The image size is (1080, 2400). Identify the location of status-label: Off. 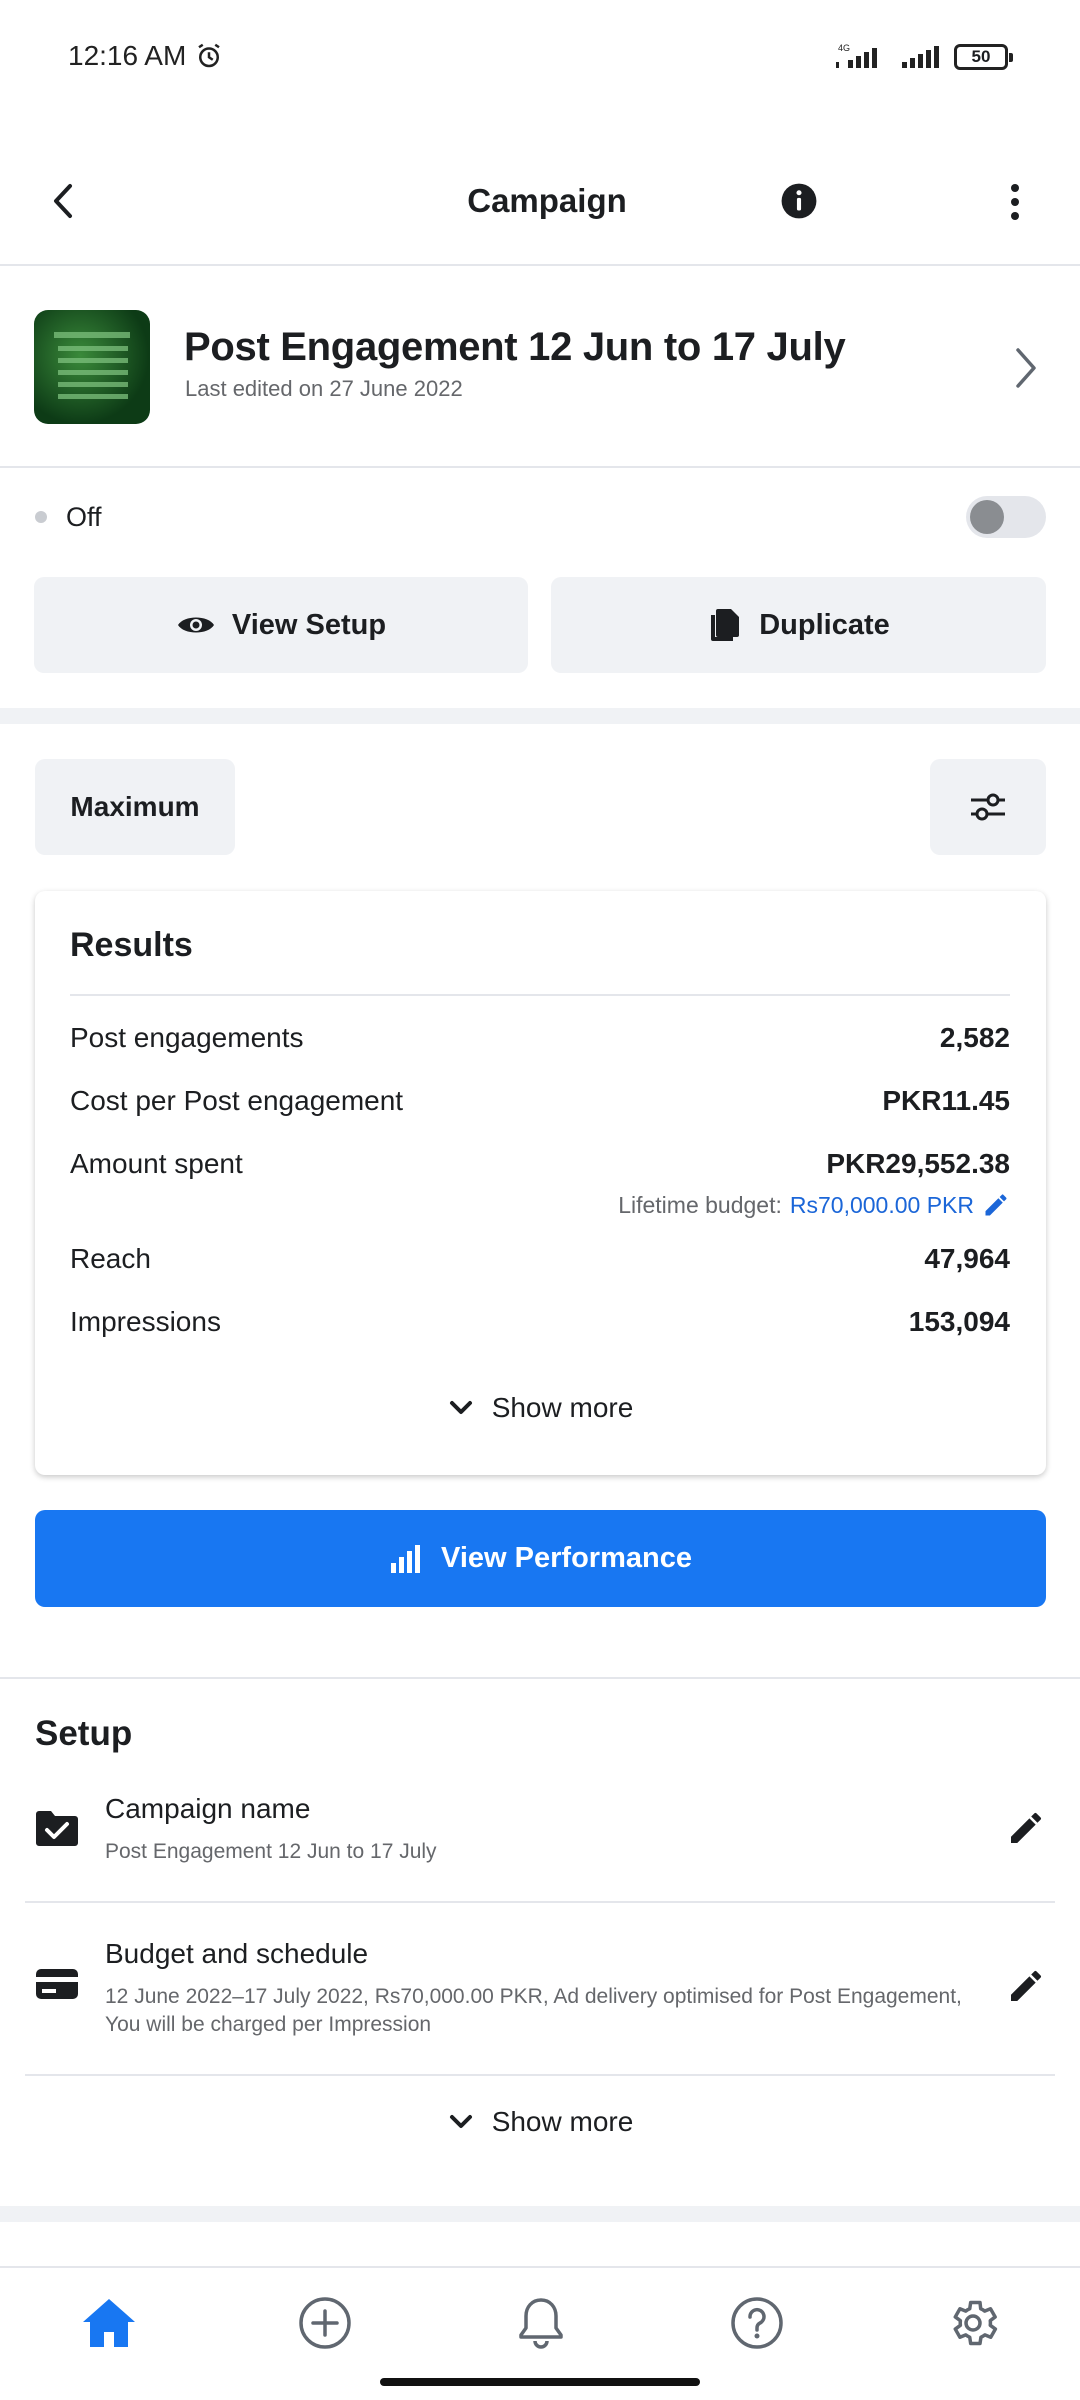
(84, 517).